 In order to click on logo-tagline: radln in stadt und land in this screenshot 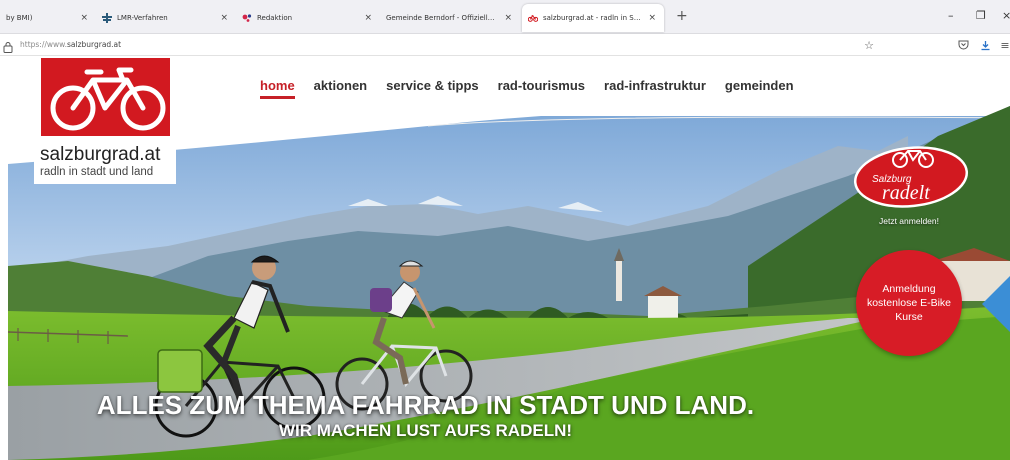, I will do `click(97, 172)`.